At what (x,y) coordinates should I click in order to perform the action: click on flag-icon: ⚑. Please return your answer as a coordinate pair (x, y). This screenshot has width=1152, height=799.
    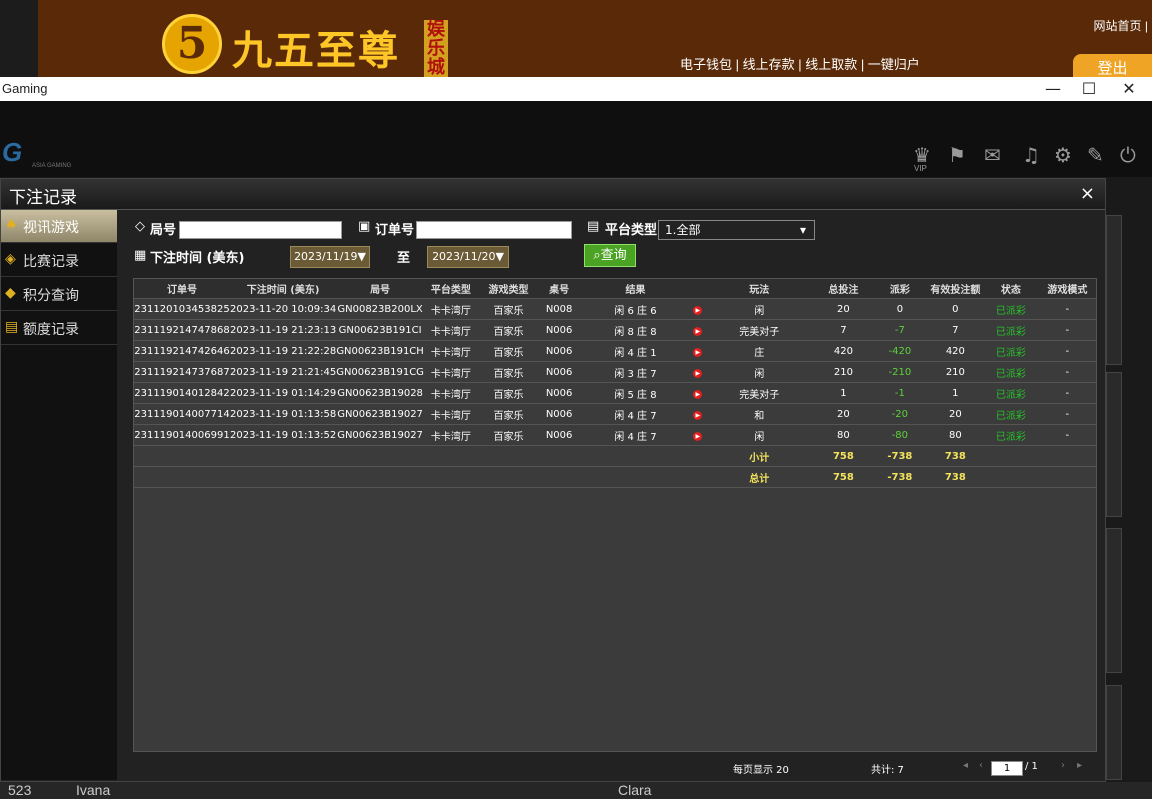
    Looking at the image, I should click on (957, 155).